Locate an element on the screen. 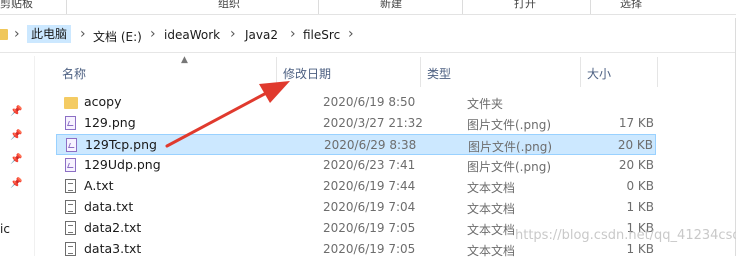 The image size is (736, 260). file-size: 17 KB is located at coordinates (636, 123).